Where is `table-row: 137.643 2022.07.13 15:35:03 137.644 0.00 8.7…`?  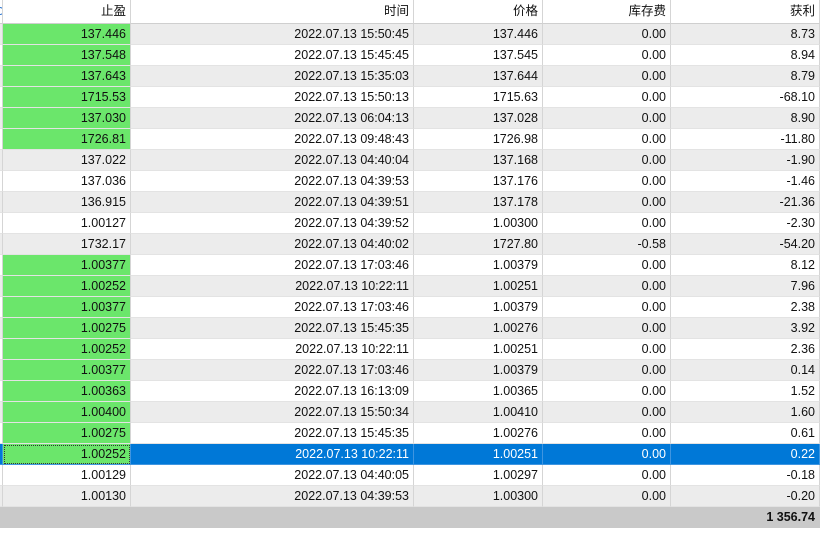
table-row: 137.643 2022.07.13 15:35:03 137.644 0.00 8.7… is located at coordinates (410, 76).